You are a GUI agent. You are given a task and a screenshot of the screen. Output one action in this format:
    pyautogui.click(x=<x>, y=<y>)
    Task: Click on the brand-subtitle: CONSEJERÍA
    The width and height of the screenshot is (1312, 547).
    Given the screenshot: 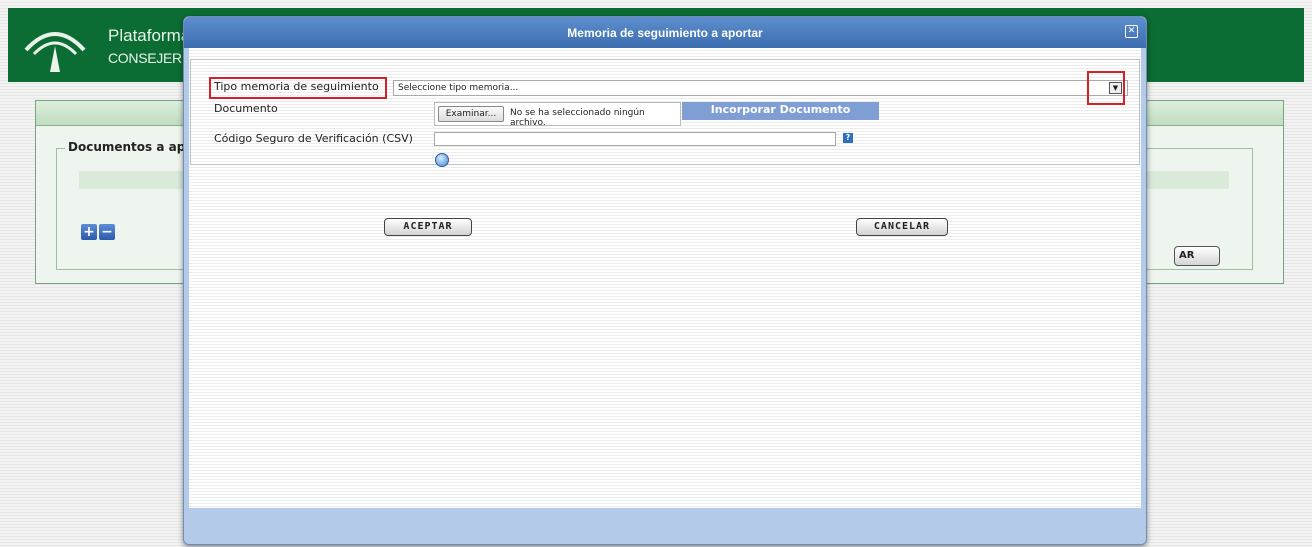 What is the action you would take?
    pyautogui.click(x=151, y=58)
    